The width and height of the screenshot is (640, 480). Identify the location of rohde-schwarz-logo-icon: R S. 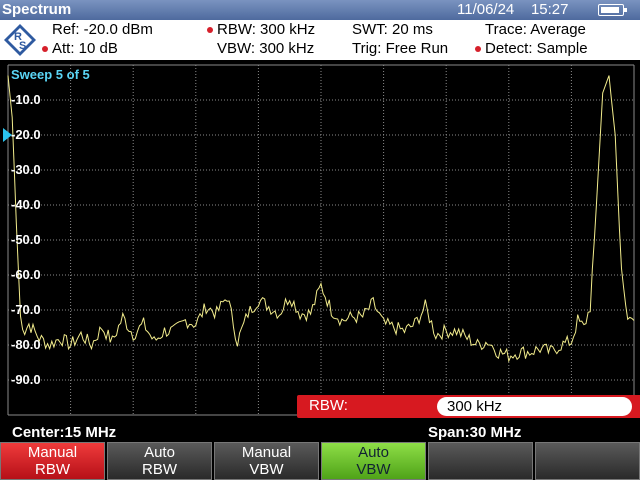
(20, 40).